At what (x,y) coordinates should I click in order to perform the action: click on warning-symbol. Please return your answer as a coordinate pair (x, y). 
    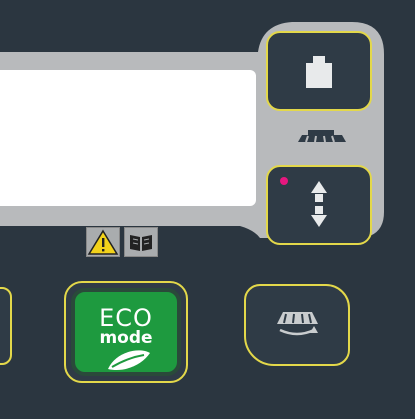
    Looking at the image, I should click on (103, 242).